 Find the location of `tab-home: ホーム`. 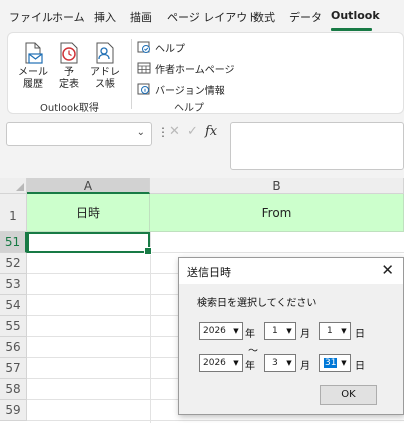

tab-home: ホーム is located at coordinates (68, 17).